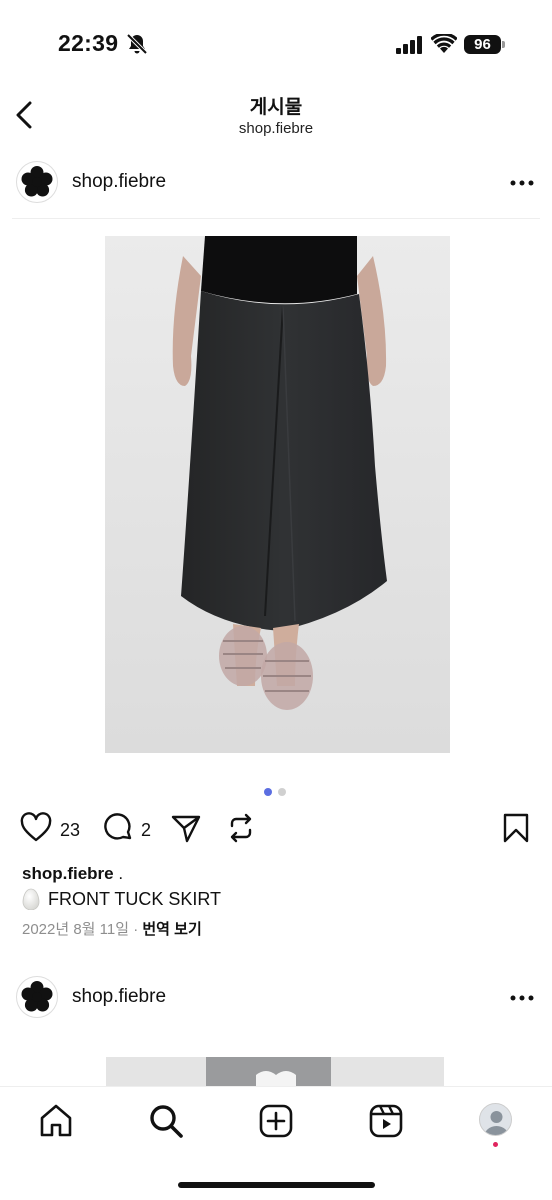 The height and width of the screenshot is (1200, 552). I want to click on comment-icon, so click(118, 828).